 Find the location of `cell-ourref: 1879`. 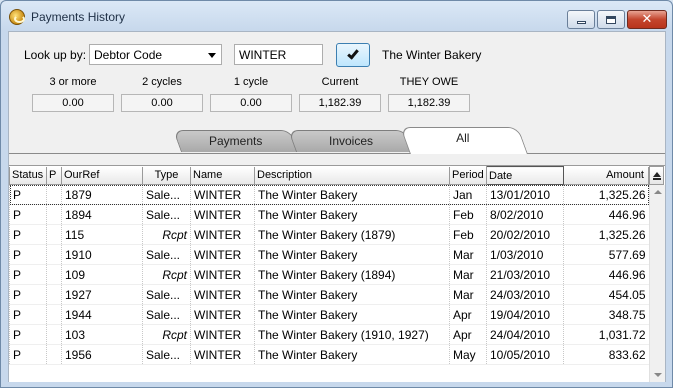

cell-ourref: 1879 is located at coordinates (102, 194).